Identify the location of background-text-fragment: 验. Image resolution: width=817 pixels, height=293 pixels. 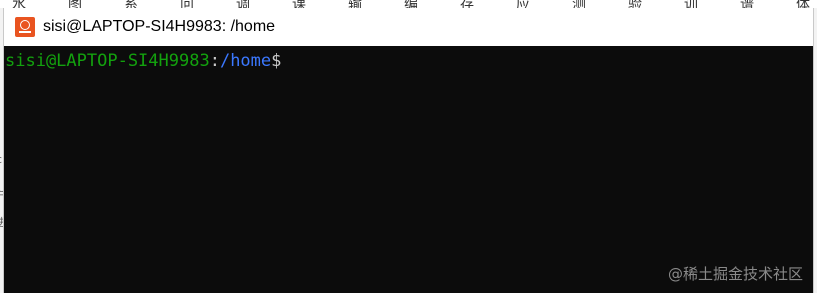
(635, 4).